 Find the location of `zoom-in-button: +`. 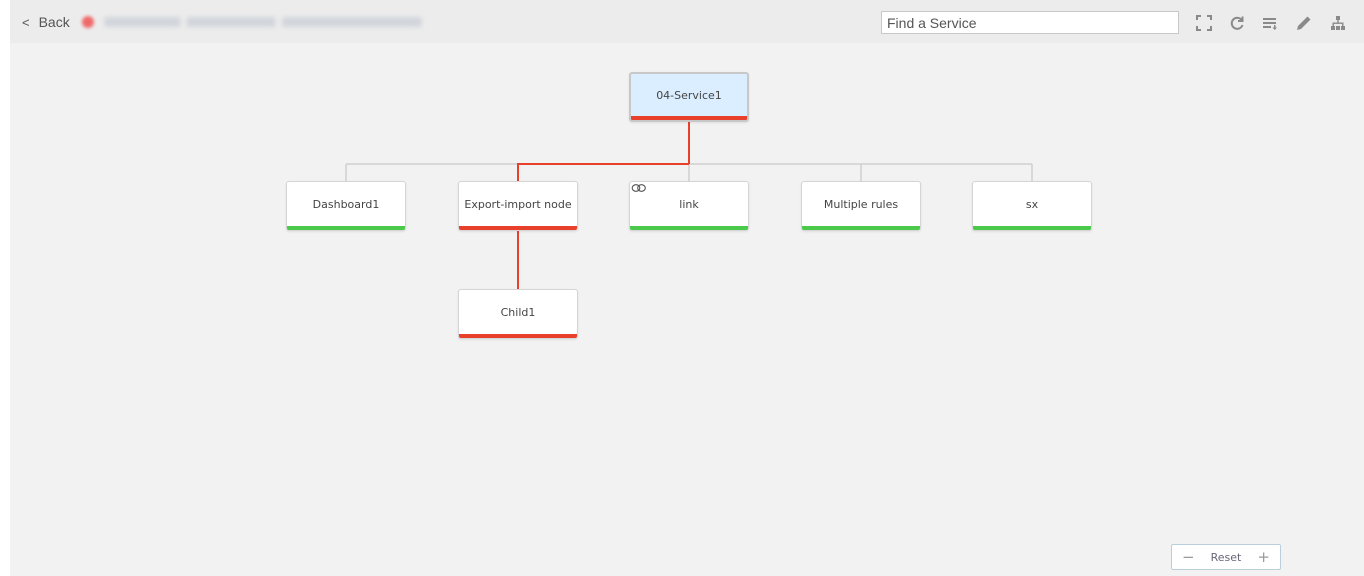

zoom-in-button: + is located at coordinates (1263, 557).